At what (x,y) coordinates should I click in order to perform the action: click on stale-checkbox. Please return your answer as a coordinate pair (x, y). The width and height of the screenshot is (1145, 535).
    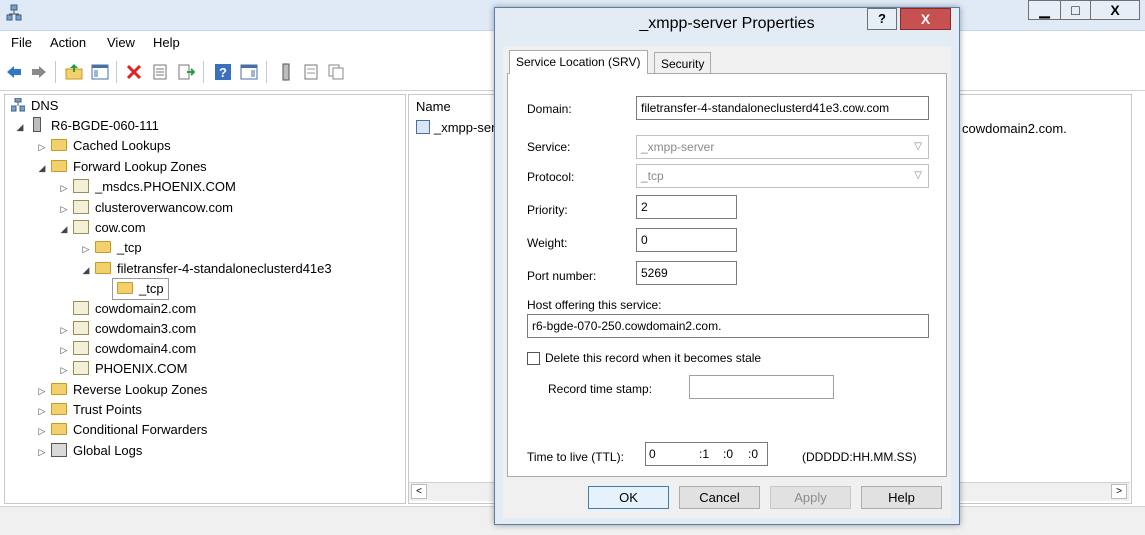
    Looking at the image, I should click on (533, 358).